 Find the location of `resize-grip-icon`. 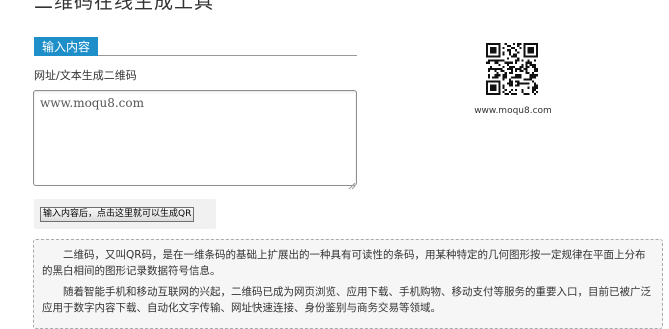

resize-grip-icon is located at coordinates (351, 185).